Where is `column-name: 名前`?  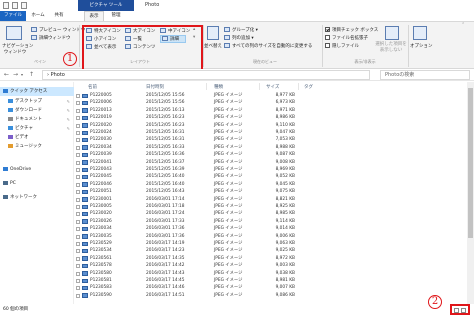 column-name: 名前 is located at coordinates (92, 87).